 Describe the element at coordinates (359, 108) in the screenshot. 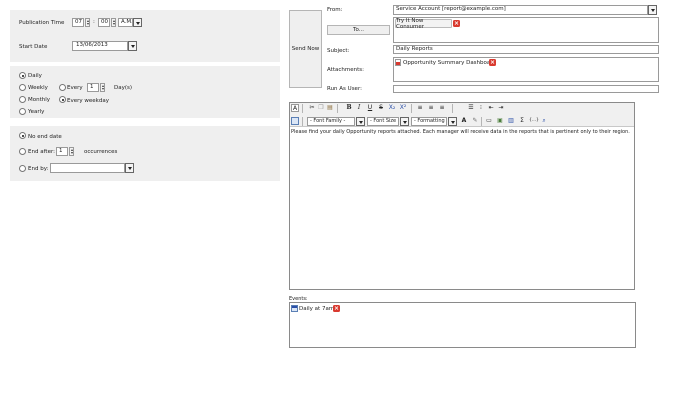

I see `italic-icon: I` at that location.